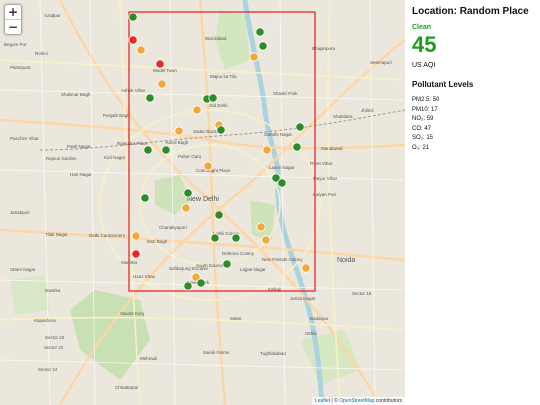 The image size is (540, 405). What do you see at coordinates (23, 269) in the screenshot?
I see `area-label: Uttam Nagar` at bounding box center [23, 269].